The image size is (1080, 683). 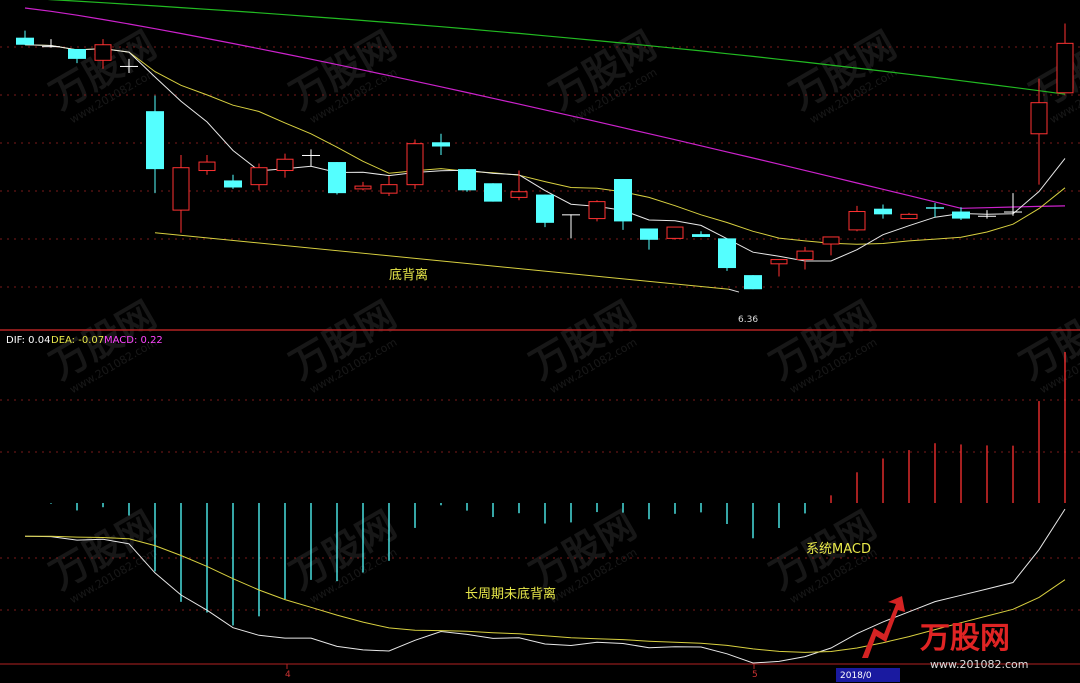 I want to click on x-tick-label-5: 5, so click(x=755, y=675).